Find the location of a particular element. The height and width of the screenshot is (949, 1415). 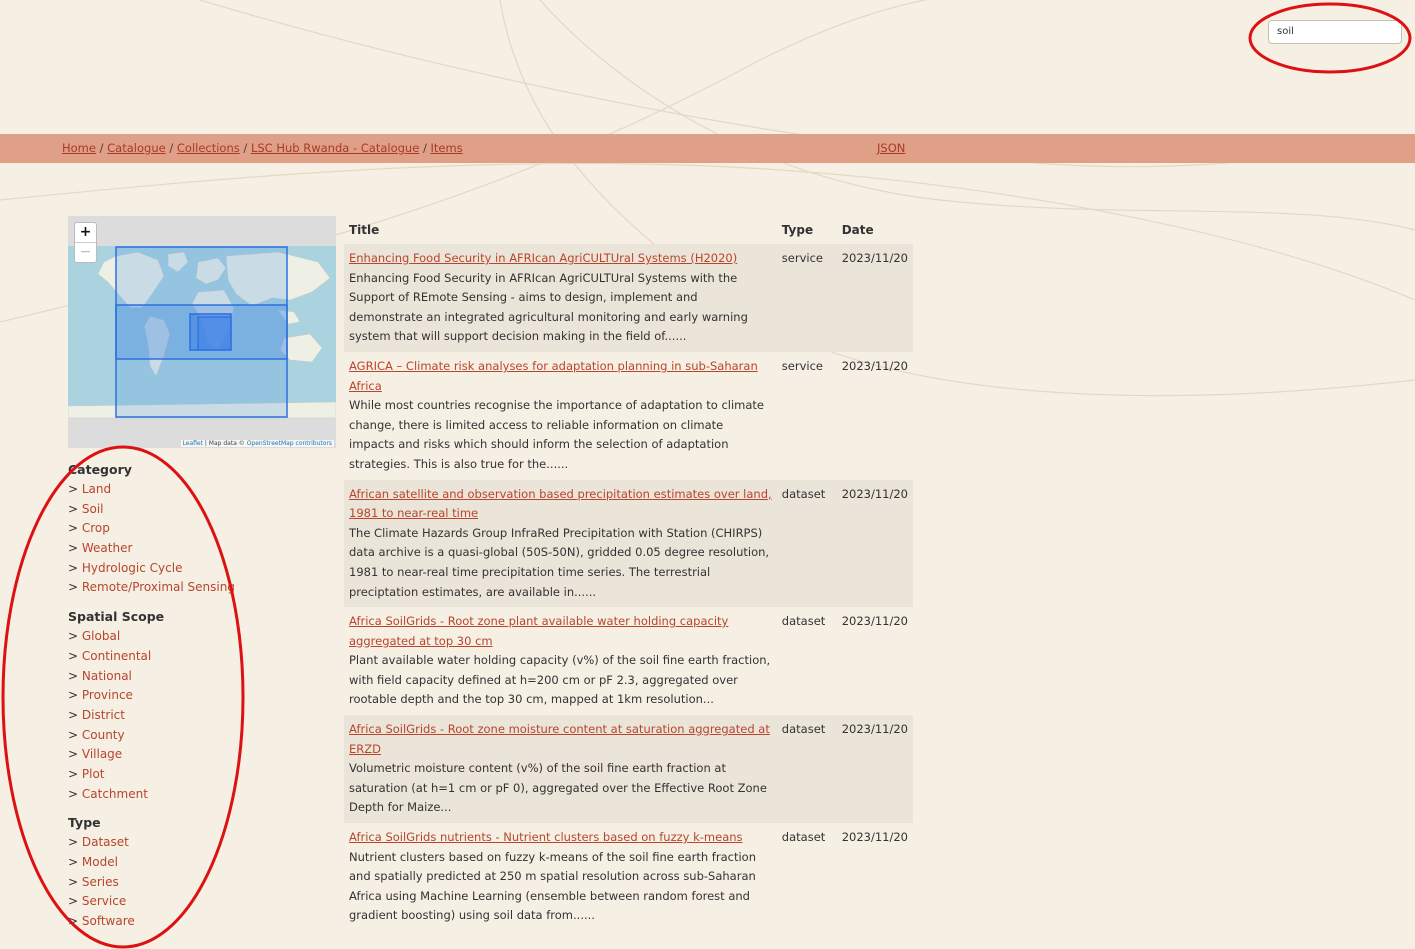

search-input is located at coordinates (1335, 31).